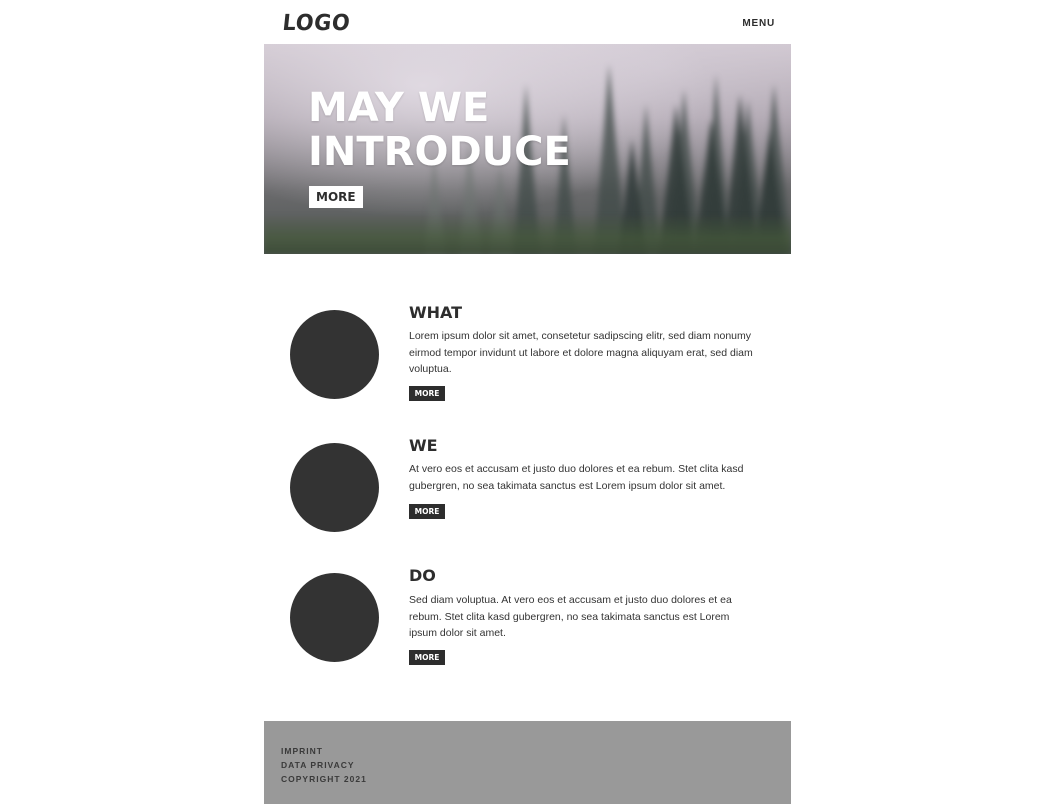  Describe the element at coordinates (527, 762) in the screenshot. I see `footer: IMPRINT DATA PRIVACY COPYRIGHT 2021` at that location.